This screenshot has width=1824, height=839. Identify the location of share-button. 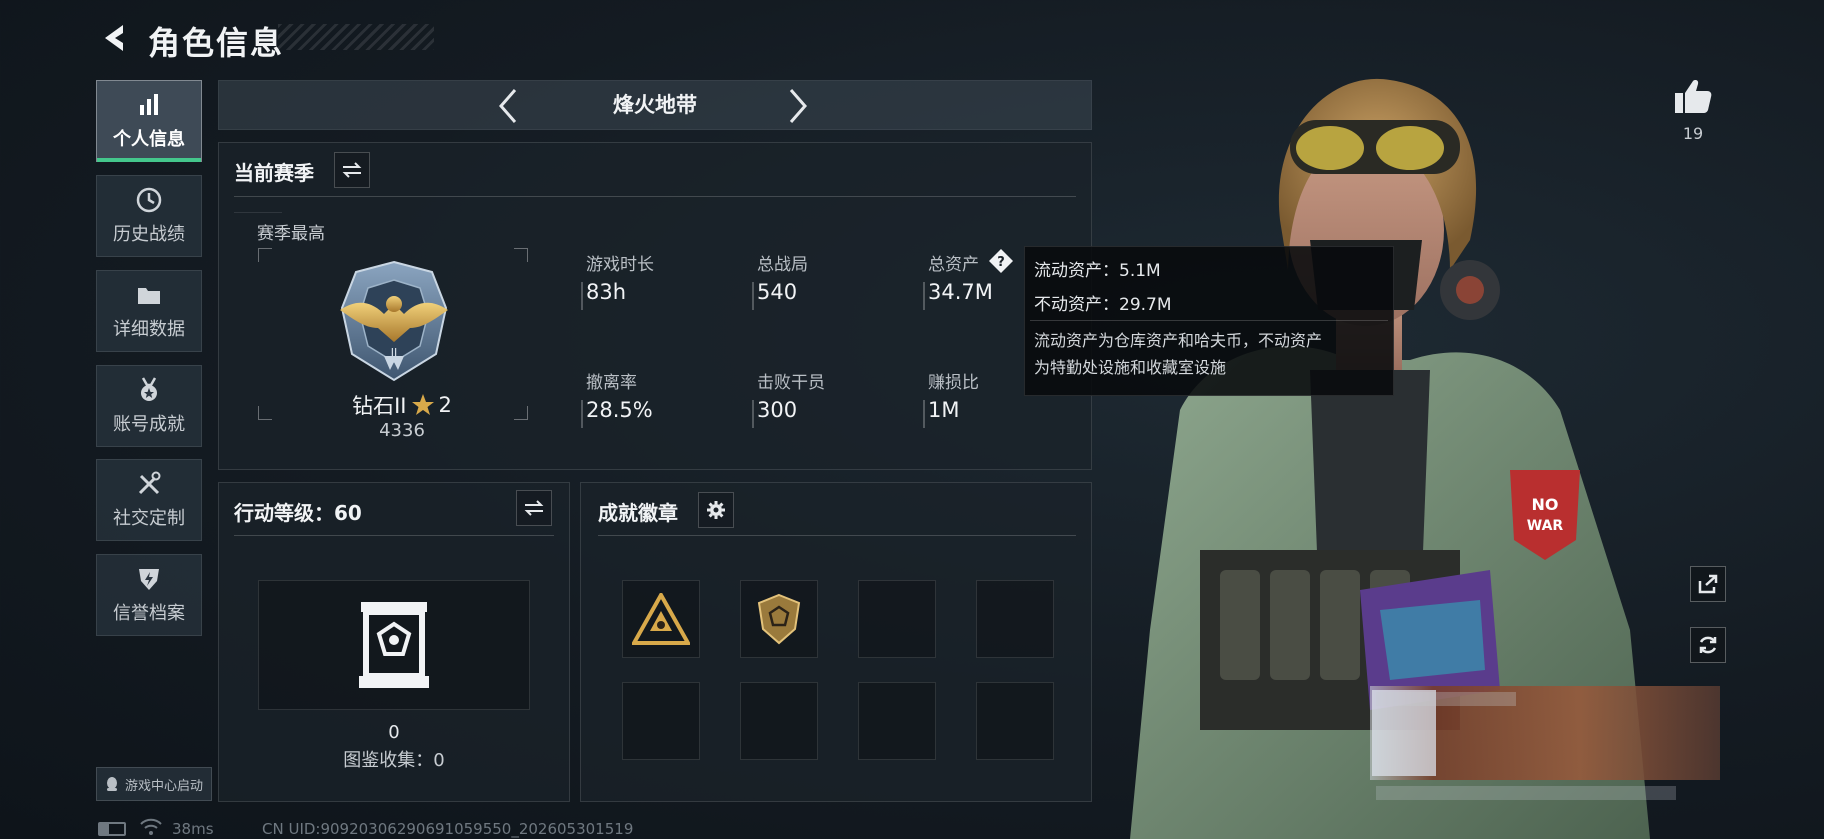
(1708, 584).